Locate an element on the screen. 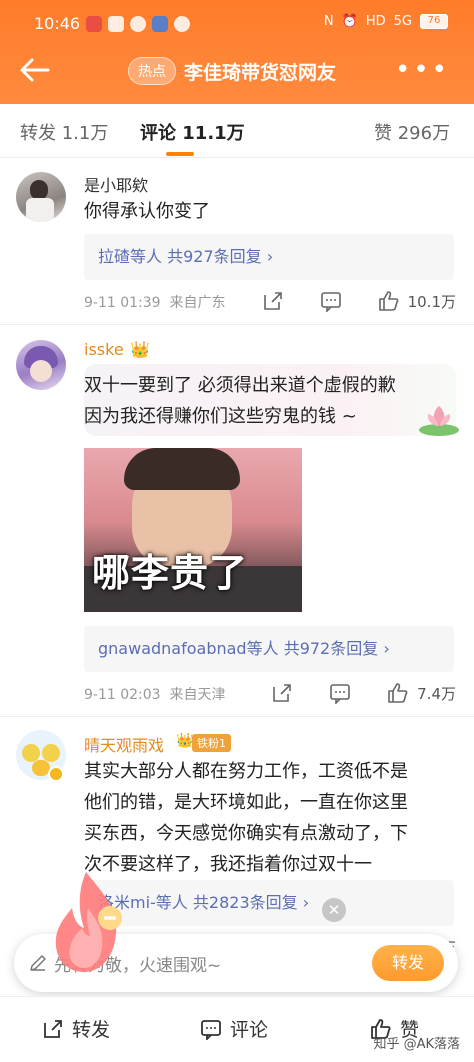 Image resolution: width=474 pixels, height=1062 pixels. bottom-comment: 评论 is located at coordinates (234, 1028).